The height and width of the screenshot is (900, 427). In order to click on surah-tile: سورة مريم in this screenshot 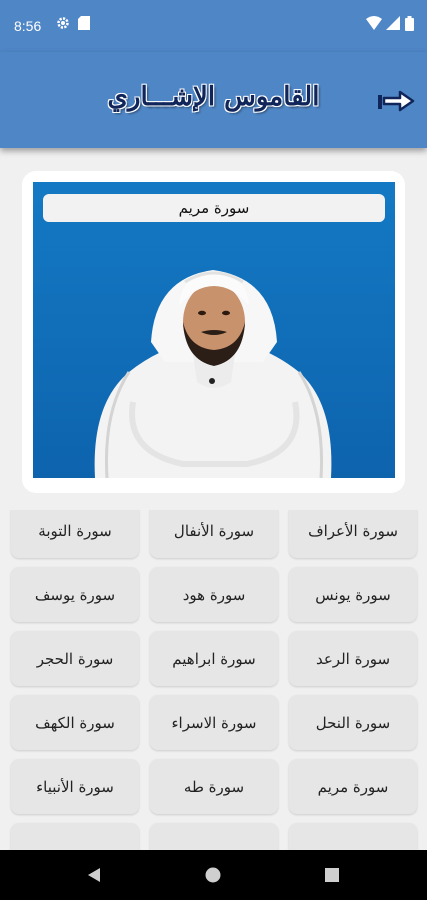, I will do `click(353, 786)`.